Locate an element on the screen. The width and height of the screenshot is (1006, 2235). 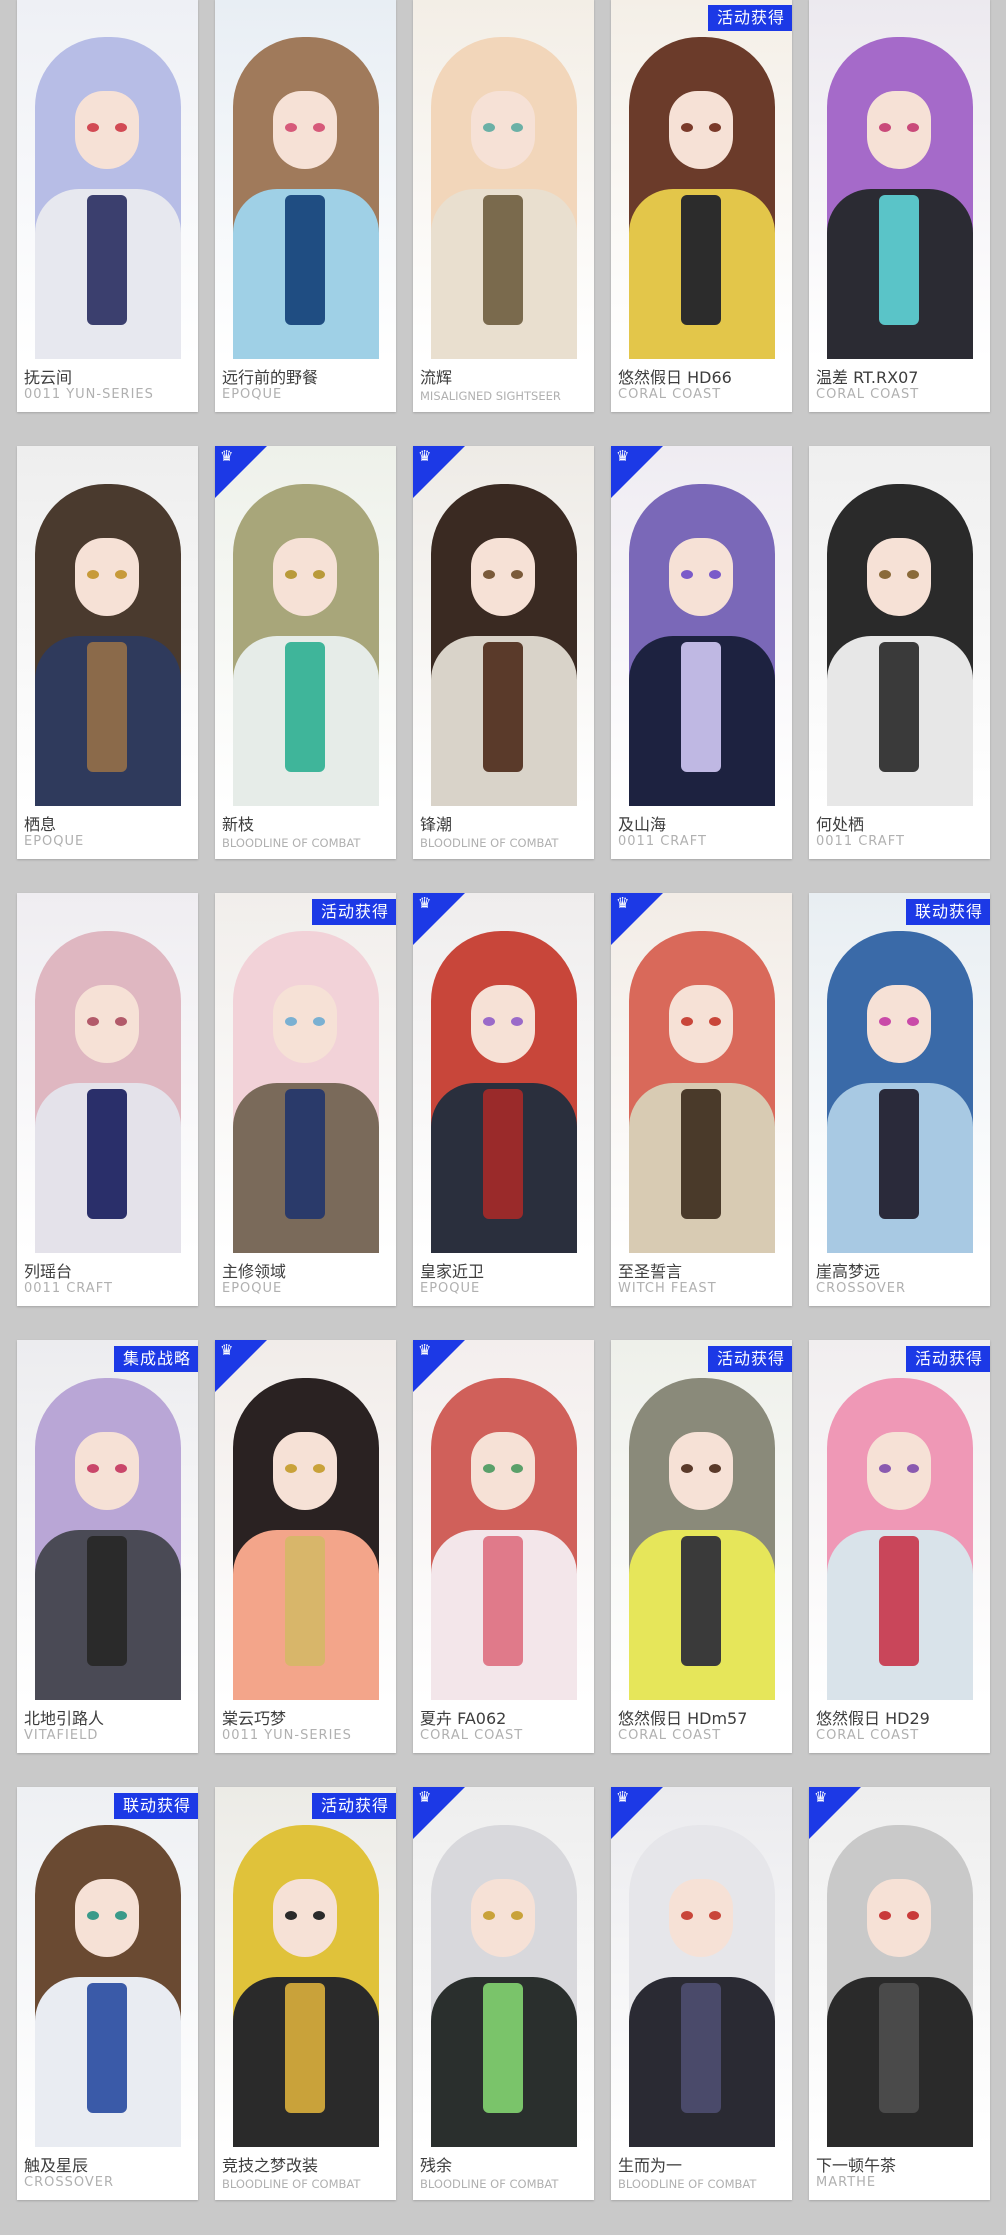
skin-info: 主修领域 EPOQUE is located at coordinates (305, 1279).